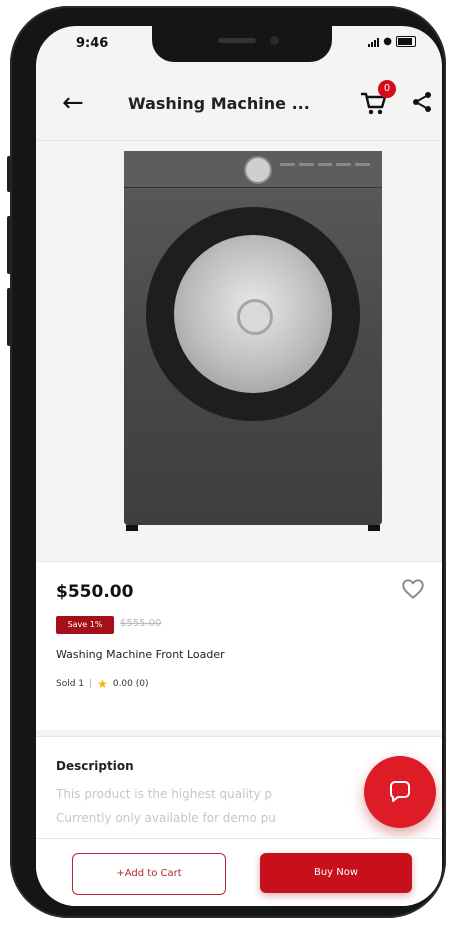 The height and width of the screenshot is (925, 456). Describe the element at coordinates (387, 41) in the screenshot. I see `wifi-icon: ●` at that location.